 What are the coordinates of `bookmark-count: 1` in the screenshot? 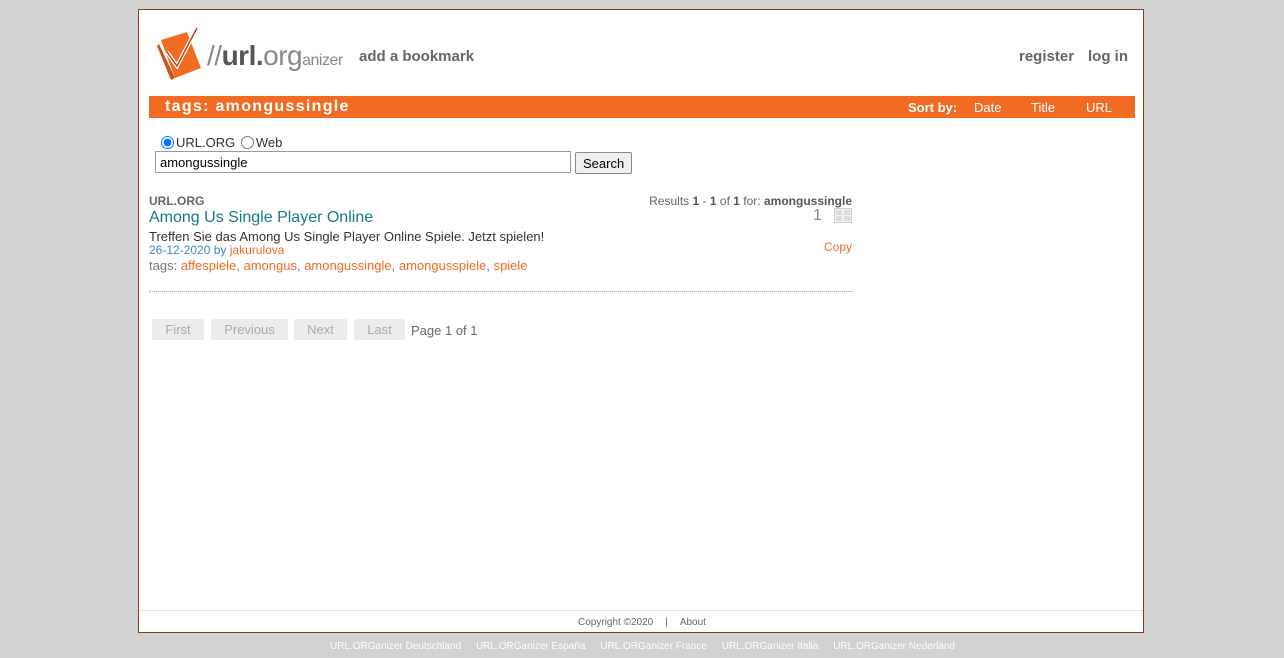 It's located at (817, 215).